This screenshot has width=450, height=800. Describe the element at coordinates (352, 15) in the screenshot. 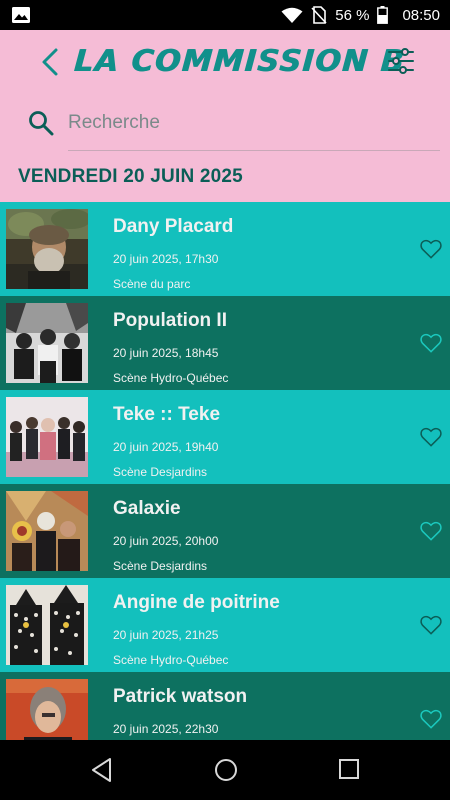

I see `battery-percent: 56 %` at that location.